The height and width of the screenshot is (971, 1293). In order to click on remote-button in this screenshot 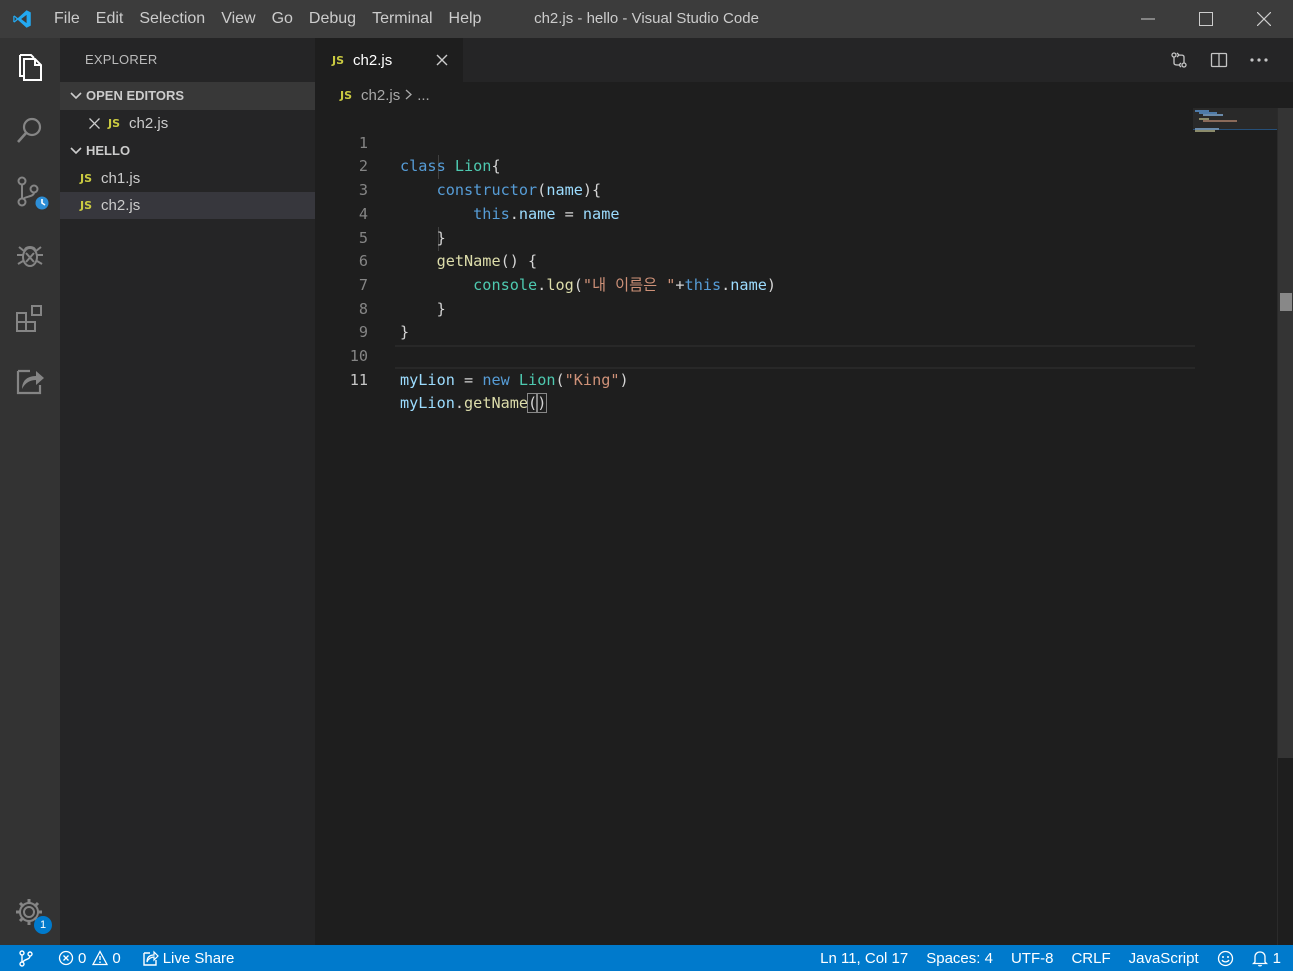, I will do `click(22, 958)`.